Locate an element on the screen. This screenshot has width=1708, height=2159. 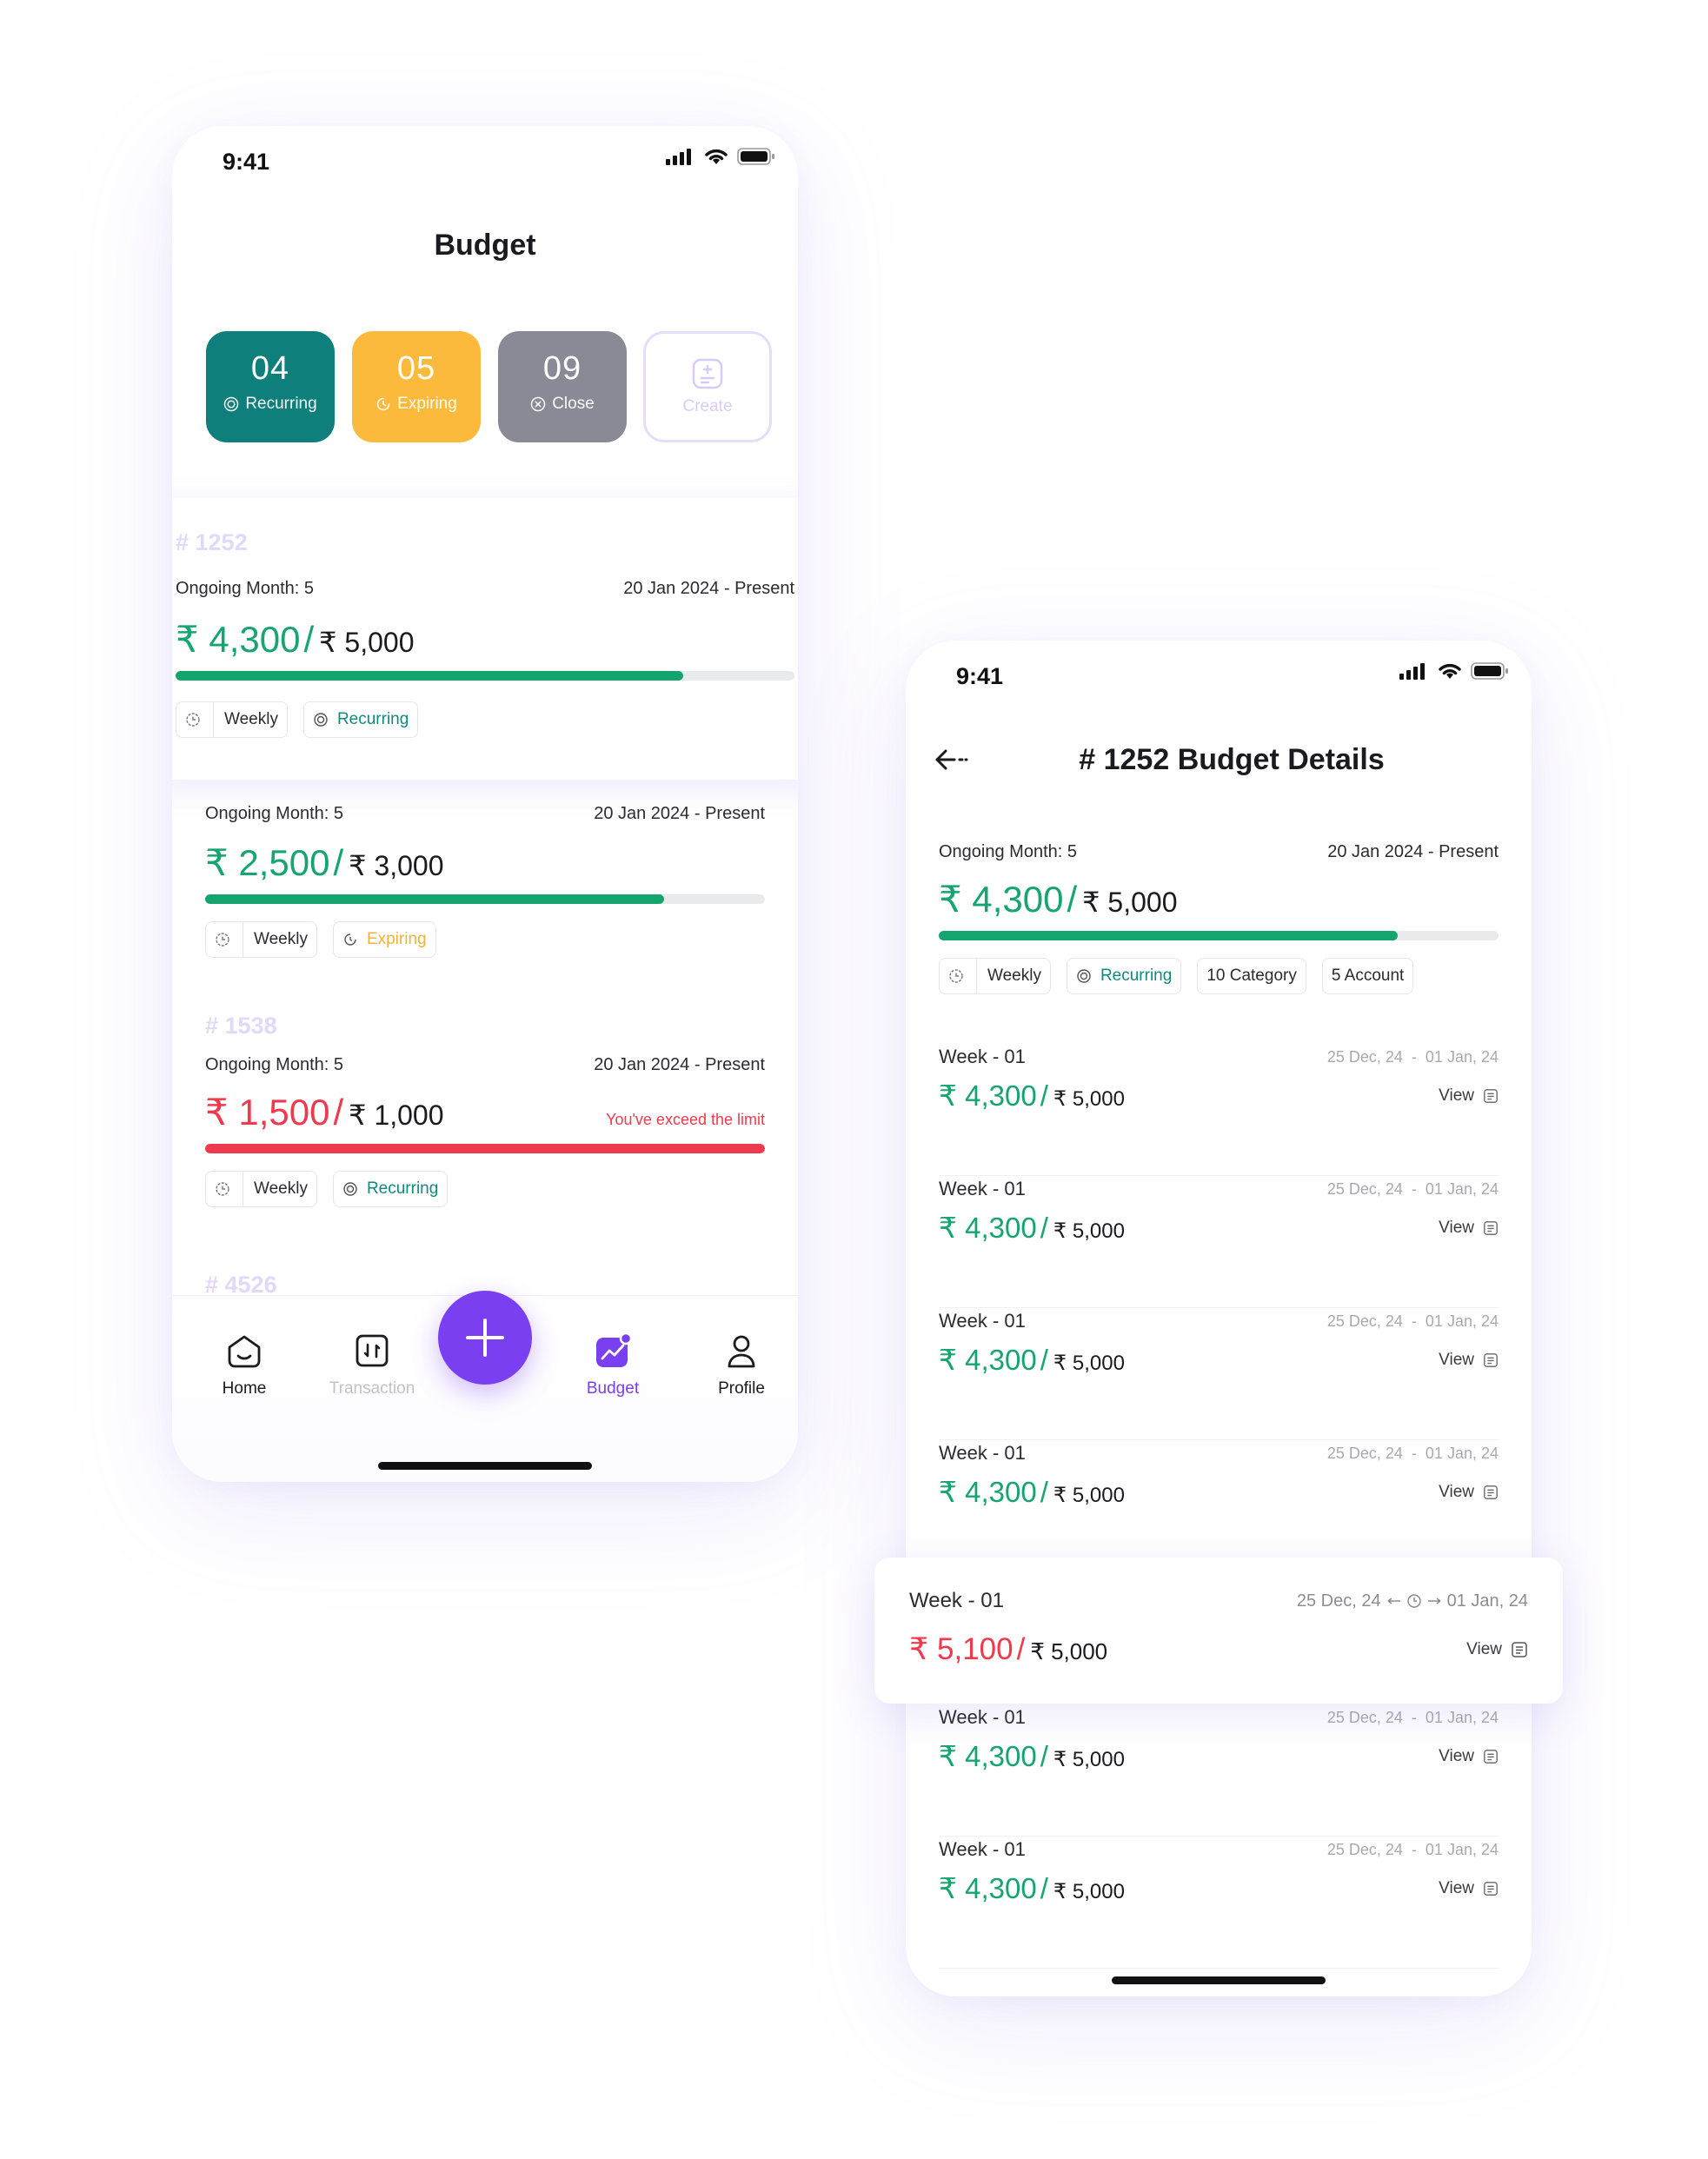
tag-label: Expiring is located at coordinates (396, 939).